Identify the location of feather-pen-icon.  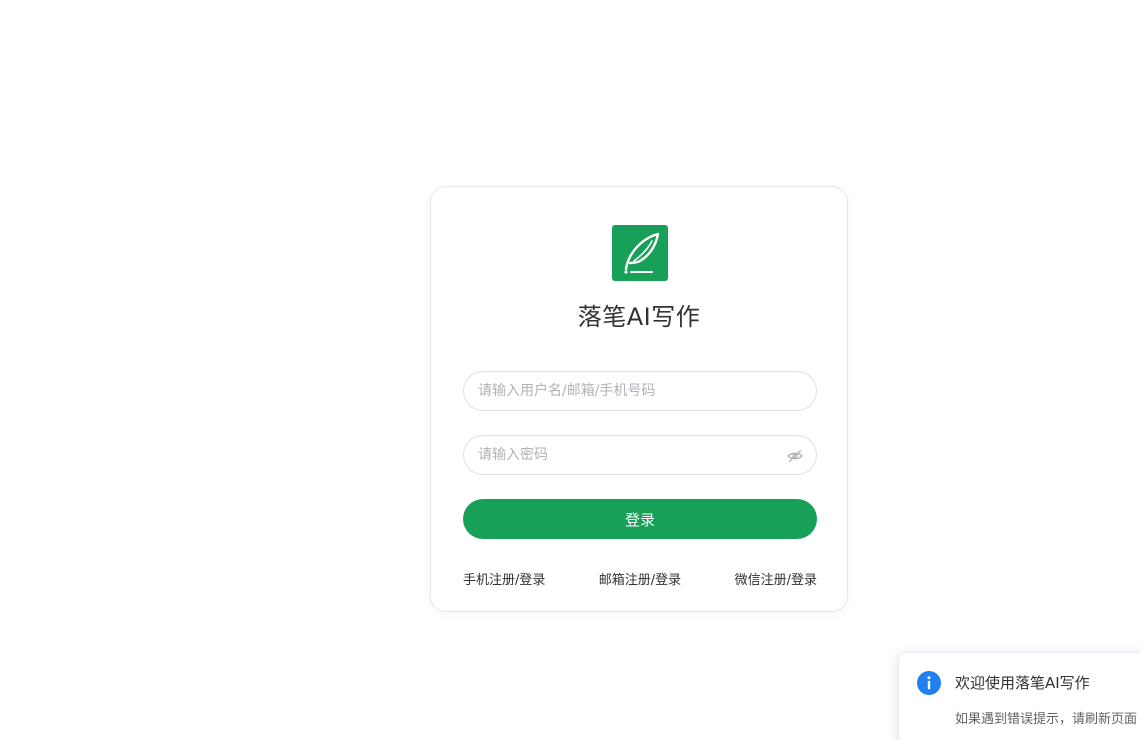
(642, 253).